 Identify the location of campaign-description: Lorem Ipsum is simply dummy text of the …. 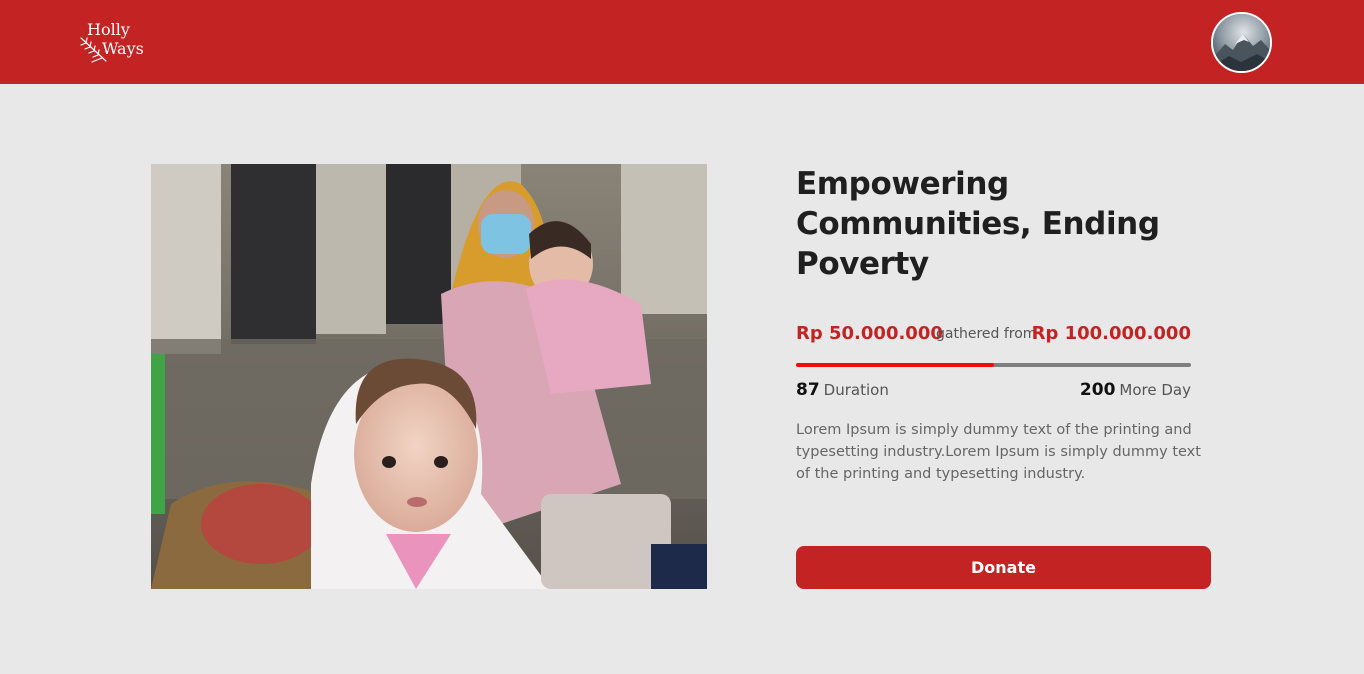
(998, 452).